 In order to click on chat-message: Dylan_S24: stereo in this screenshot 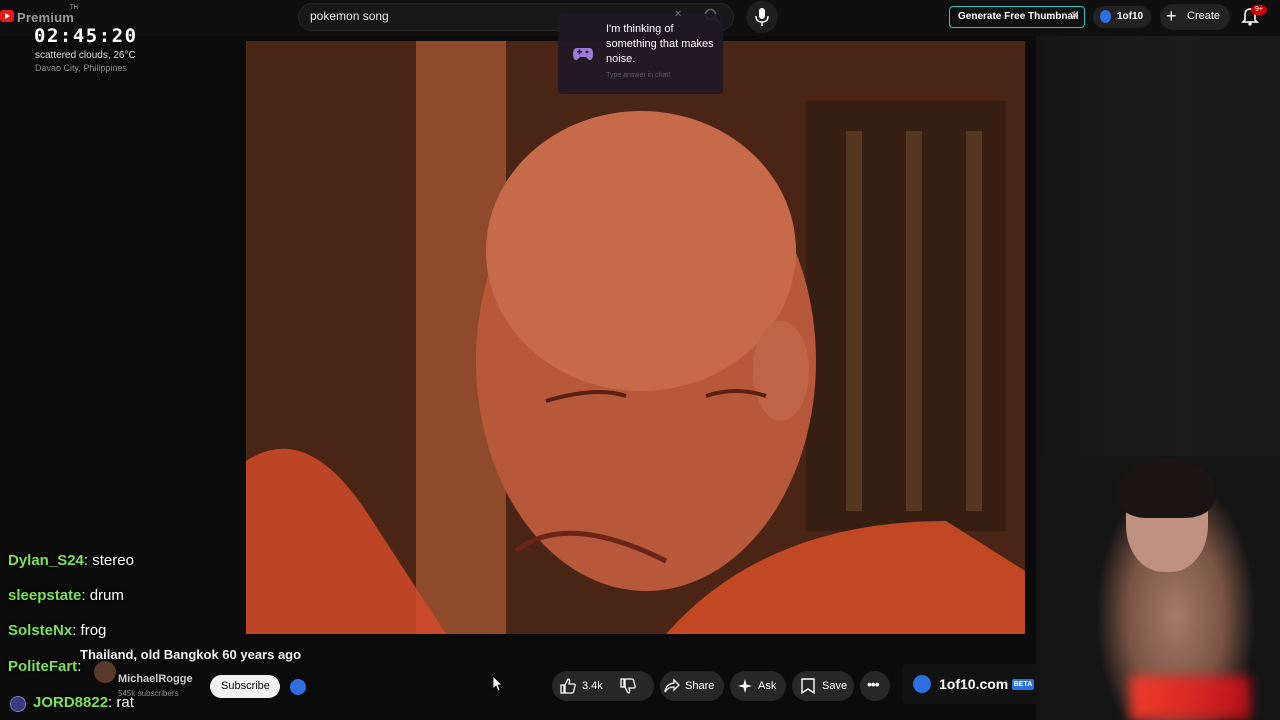, I will do `click(71, 560)`.